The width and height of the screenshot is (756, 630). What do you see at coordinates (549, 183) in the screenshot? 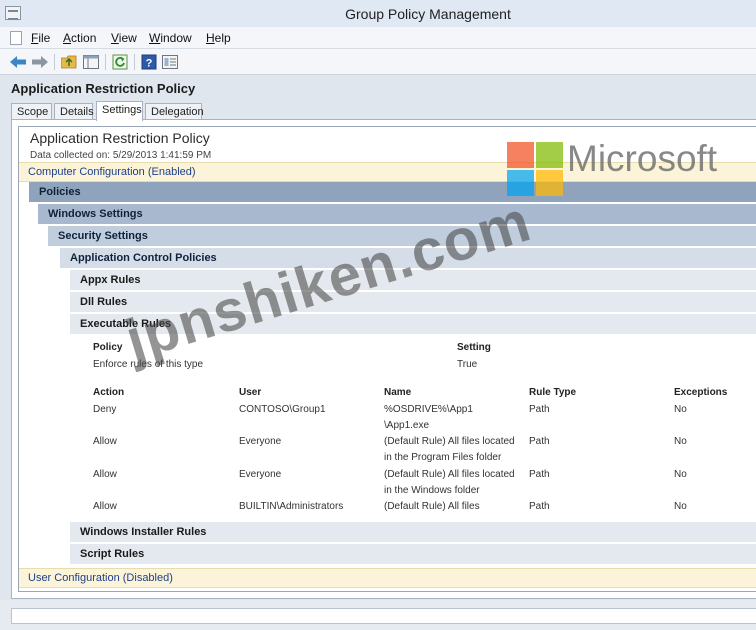
I see `logo-yellow-square` at bounding box center [549, 183].